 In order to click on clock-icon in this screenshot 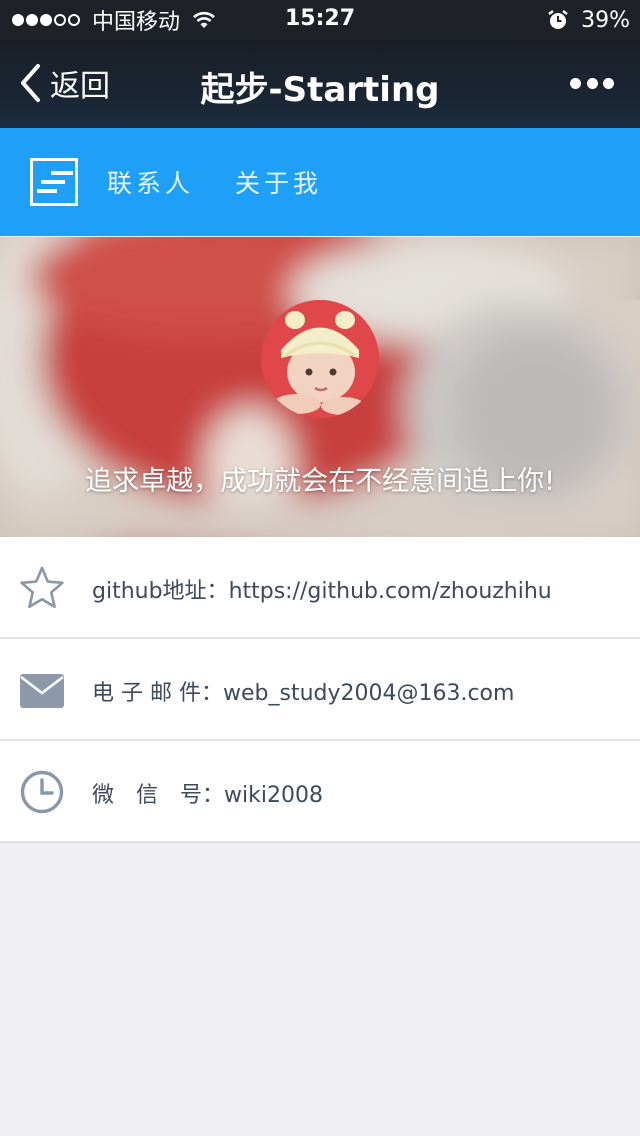, I will do `click(42, 792)`.